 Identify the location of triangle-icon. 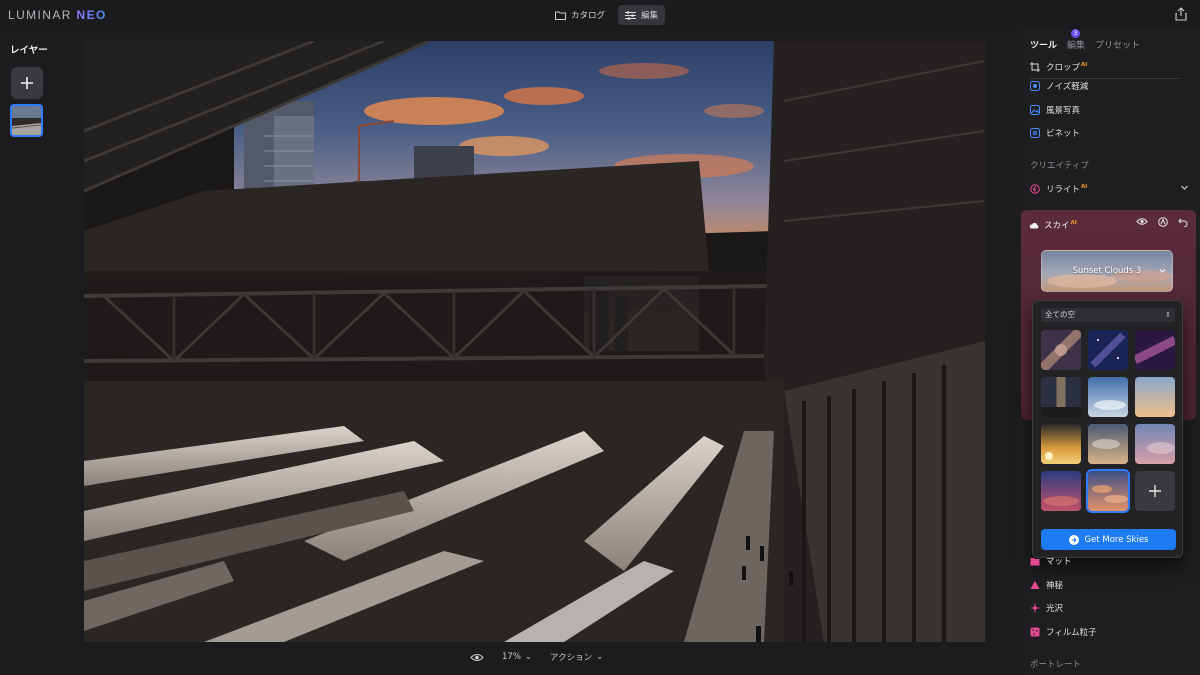
(1035, 585).